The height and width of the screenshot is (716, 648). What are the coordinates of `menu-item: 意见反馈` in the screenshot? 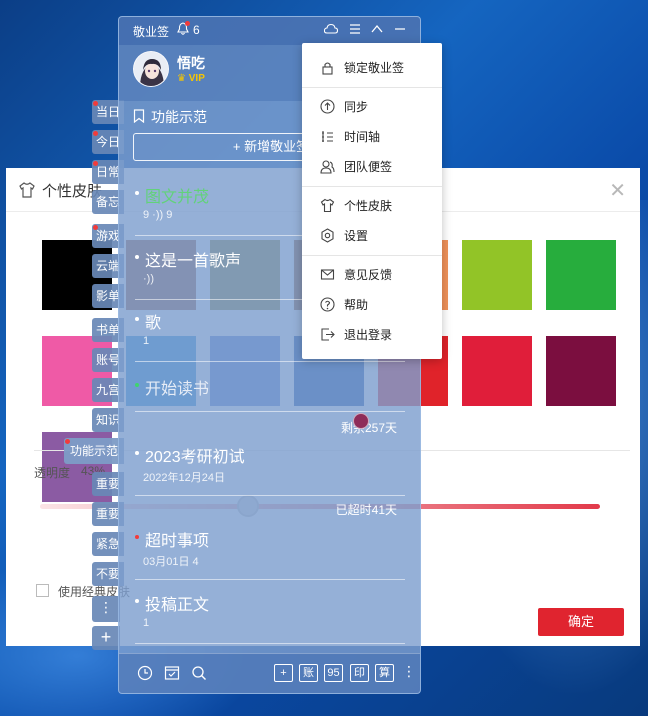 It's located at (372, 274).